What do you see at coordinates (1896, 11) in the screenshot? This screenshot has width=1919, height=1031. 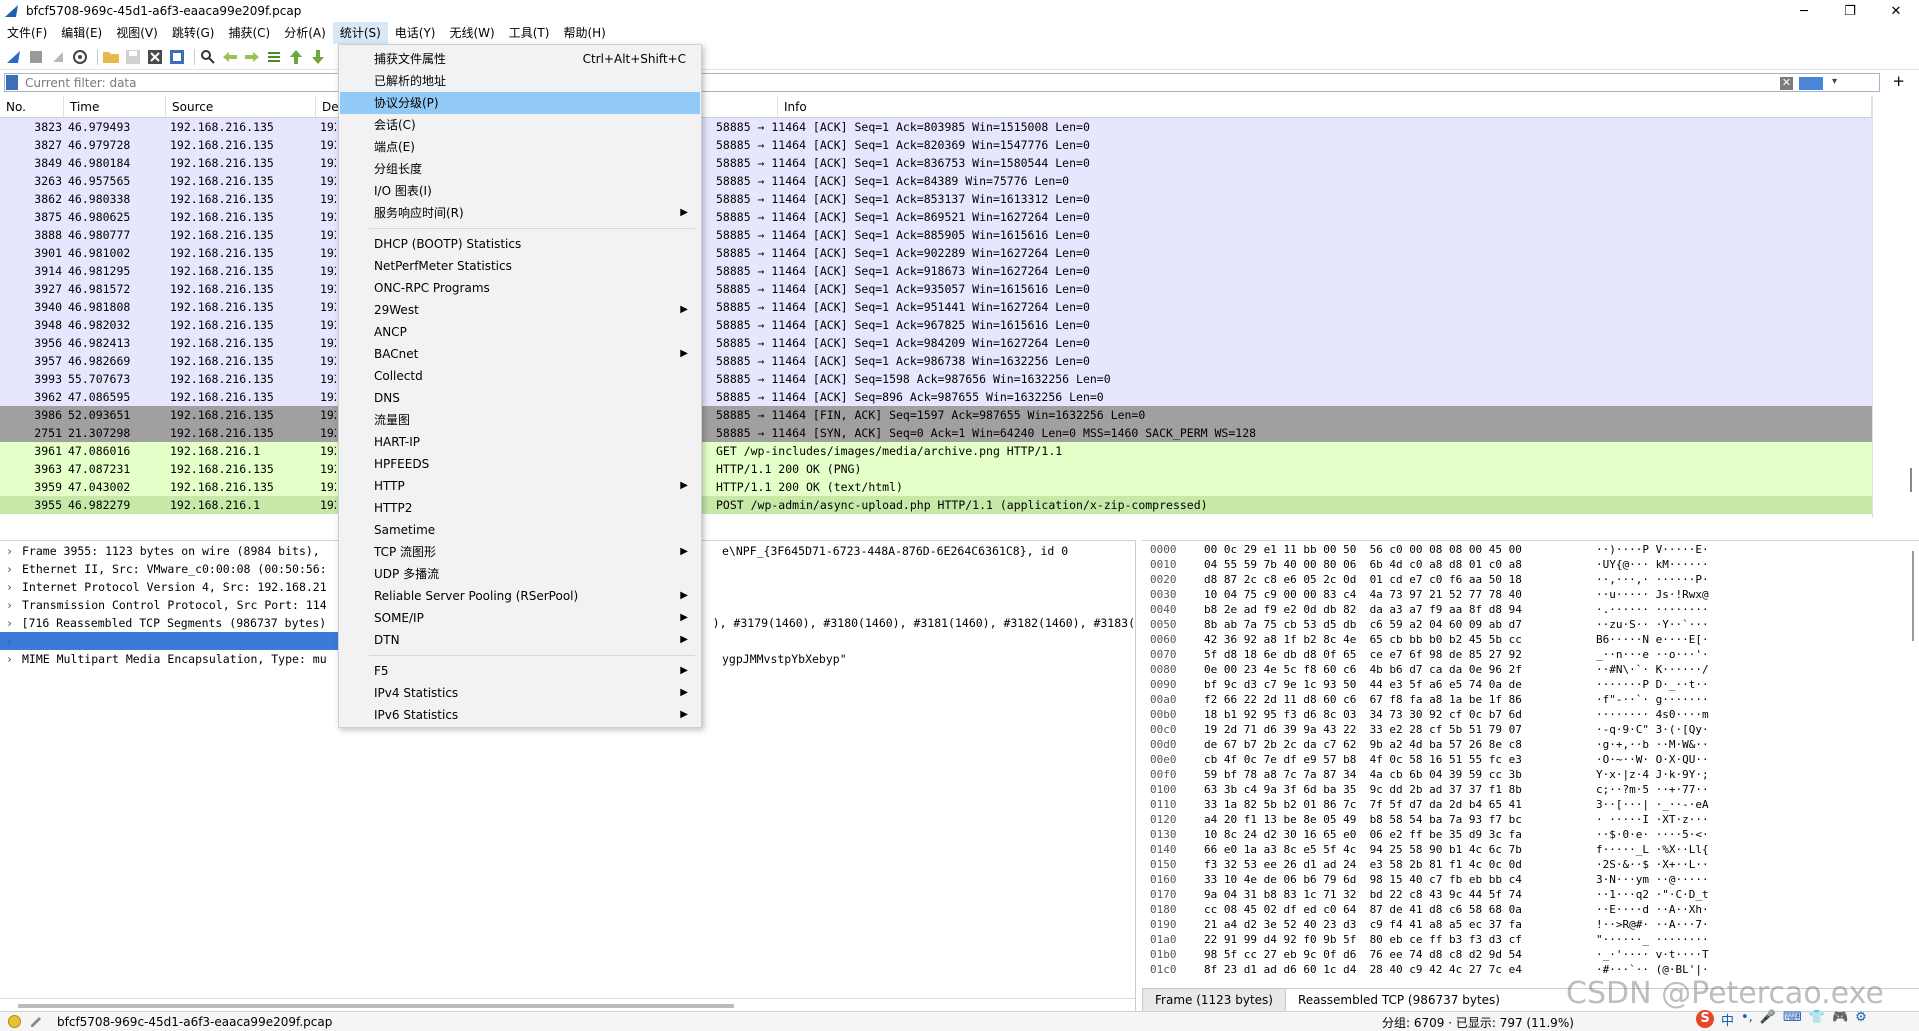 I see `close-button: ✕` at bounding box center [1896, 11].